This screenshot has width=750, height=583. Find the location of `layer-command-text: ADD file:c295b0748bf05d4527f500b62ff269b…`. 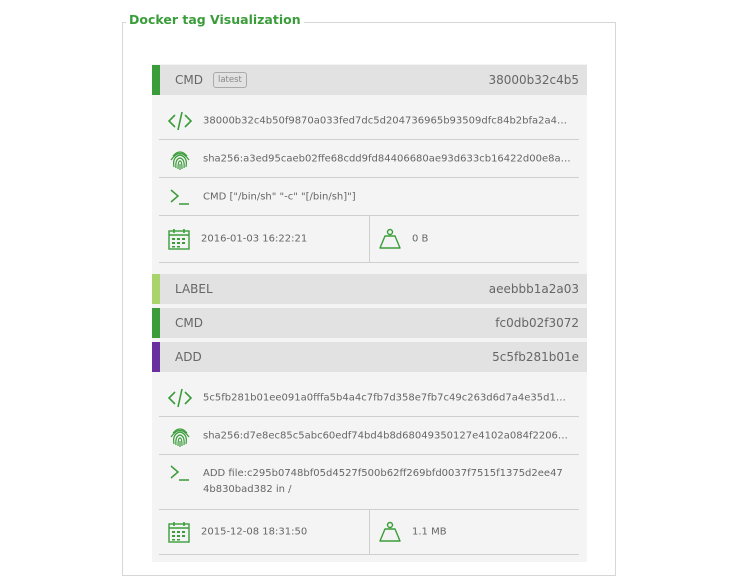

layer-command-text: ADD file:c295b0748bf05d4527f500b62ff269b… is located at coordinates (383, 481).